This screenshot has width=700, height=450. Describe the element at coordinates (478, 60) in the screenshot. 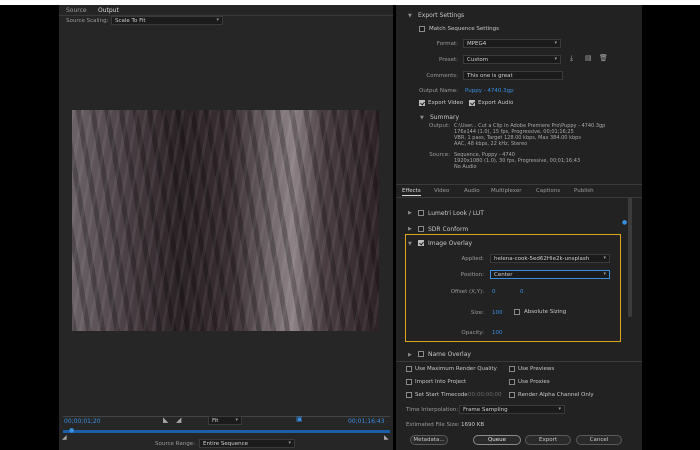

I see `preset-value: Custom` at that location.